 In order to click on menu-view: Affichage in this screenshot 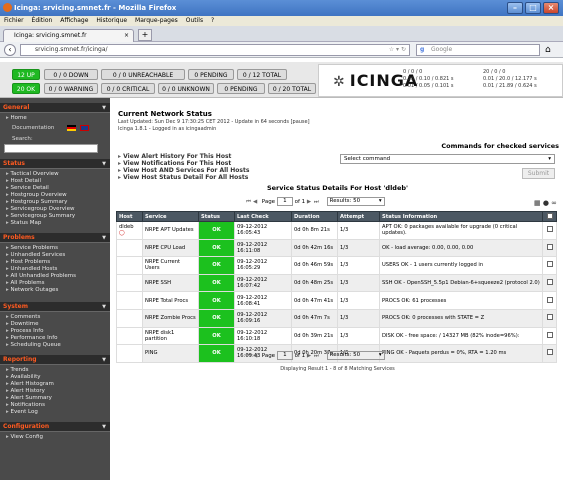, I will do `click(74, 20)`.